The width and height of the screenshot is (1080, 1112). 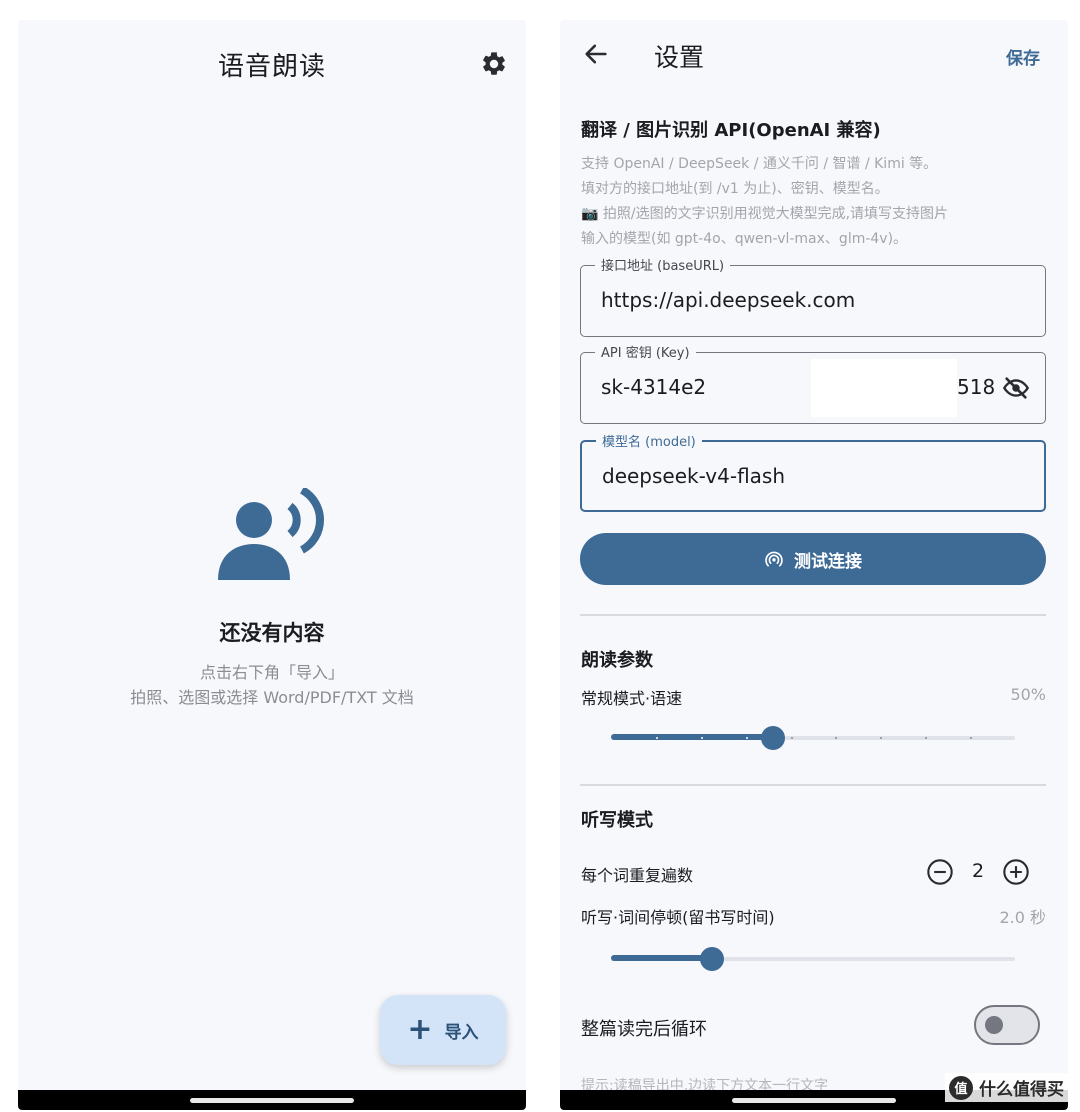 I want to click on watermark-text: 什么值得买, so click(x=1021, y=1090).